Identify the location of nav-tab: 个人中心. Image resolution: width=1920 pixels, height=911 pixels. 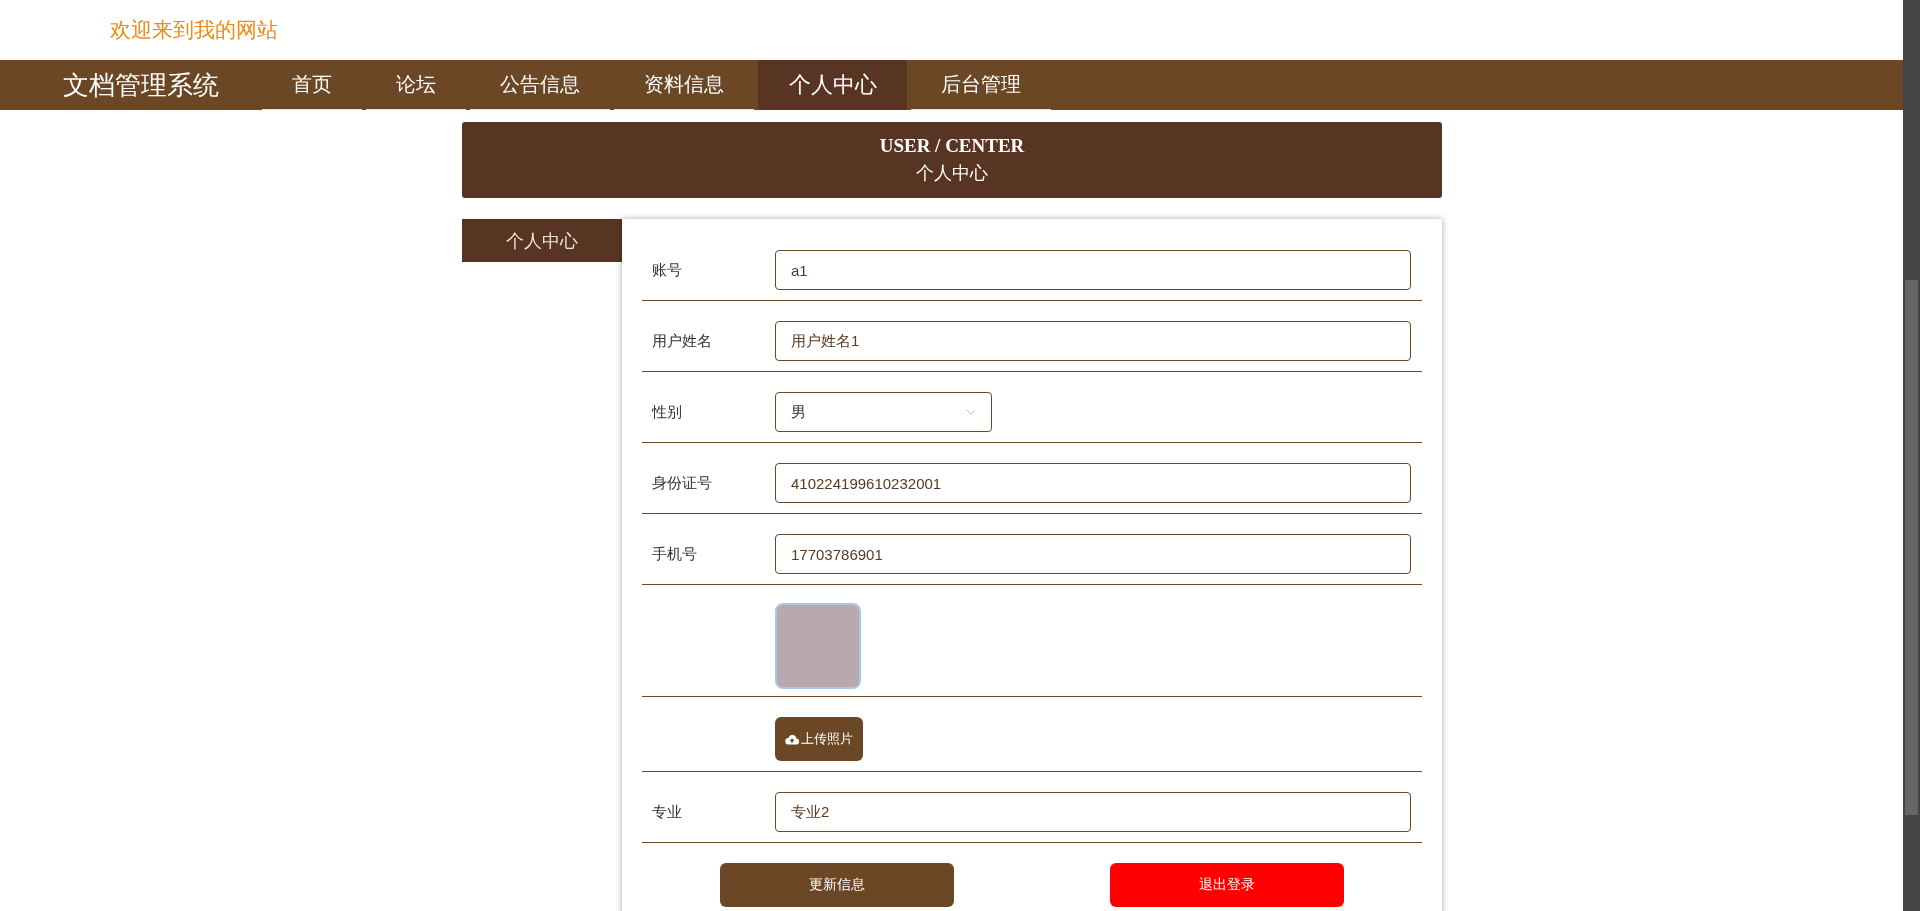
(832, 85).